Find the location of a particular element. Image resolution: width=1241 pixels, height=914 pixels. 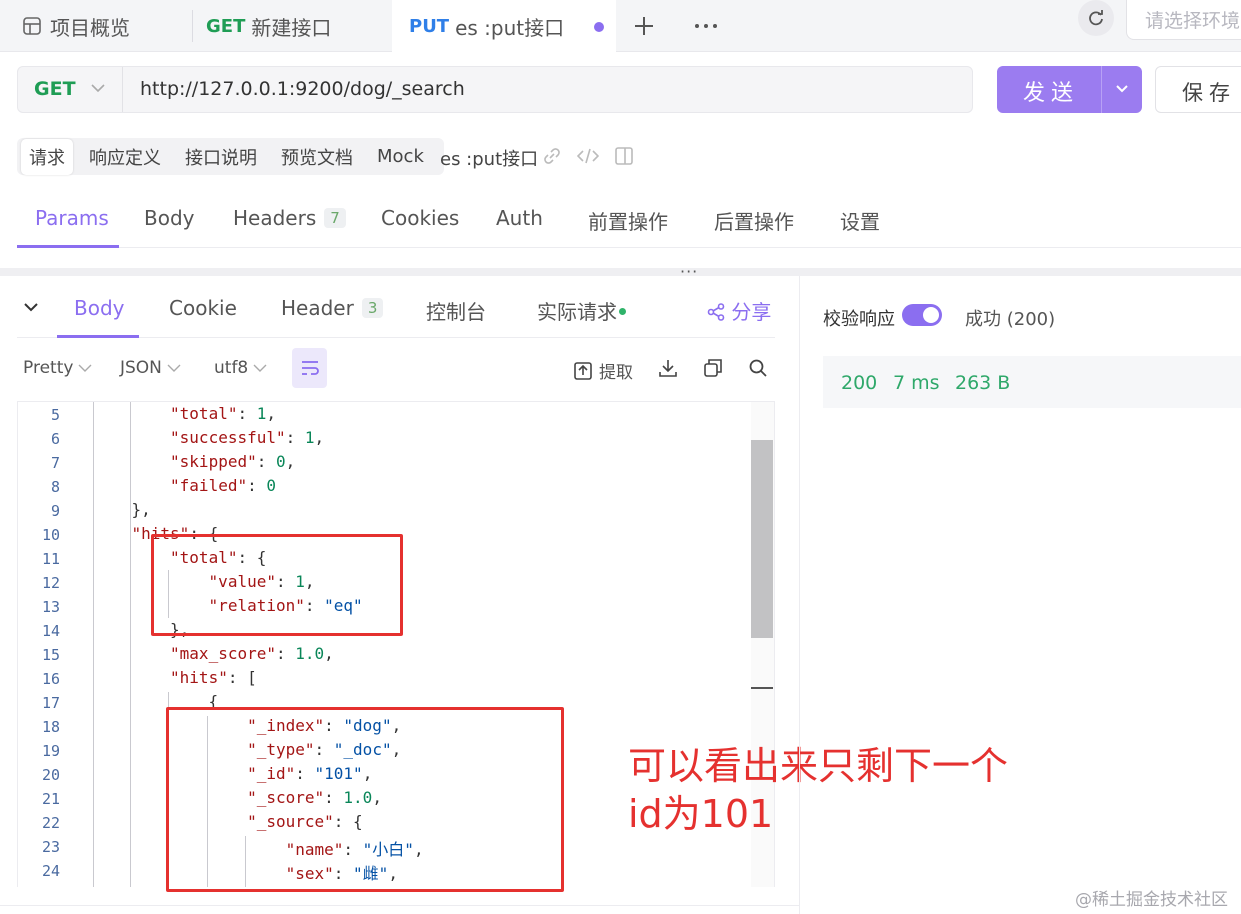

doc-tab-description: 接口说明 is located at coordinates (221, 157).